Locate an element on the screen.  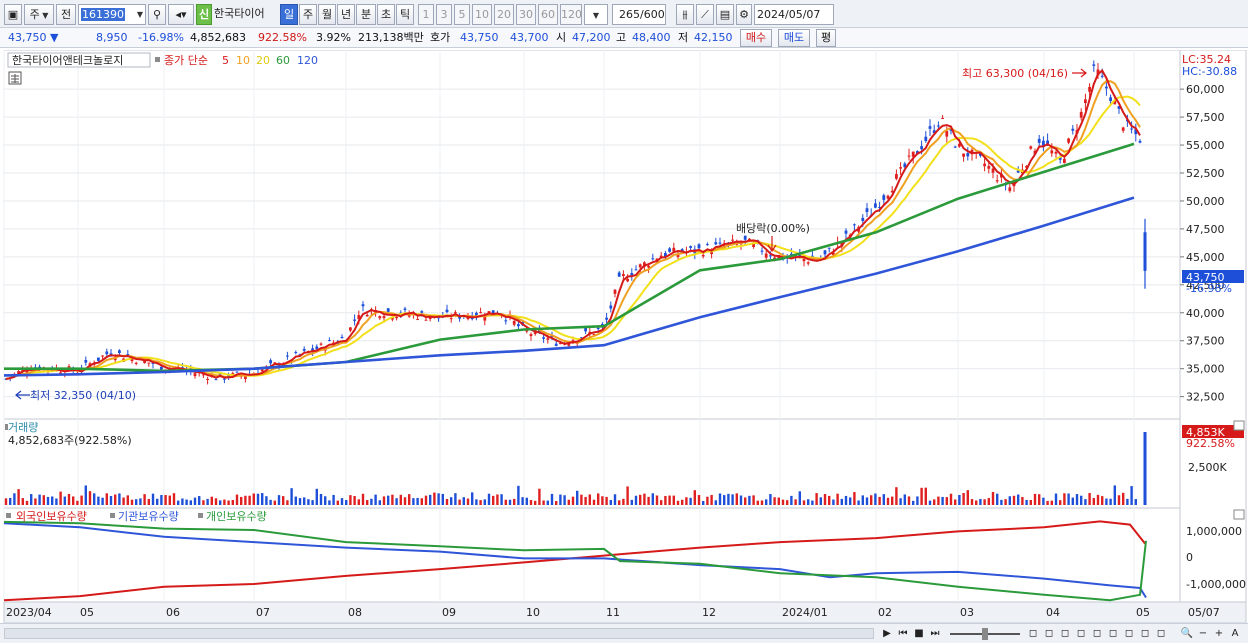
tab-year: 년 is located at coordinates (346, 14).